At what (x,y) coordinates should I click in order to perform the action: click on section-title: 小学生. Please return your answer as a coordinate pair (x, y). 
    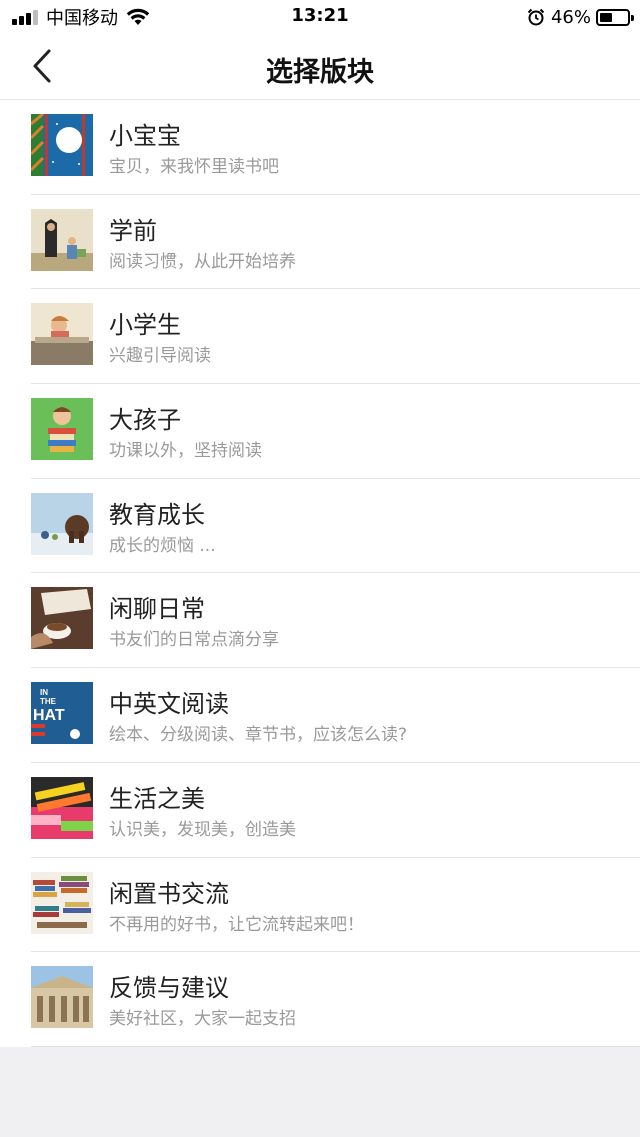
    Looking at the image, I should click on (145, 325).